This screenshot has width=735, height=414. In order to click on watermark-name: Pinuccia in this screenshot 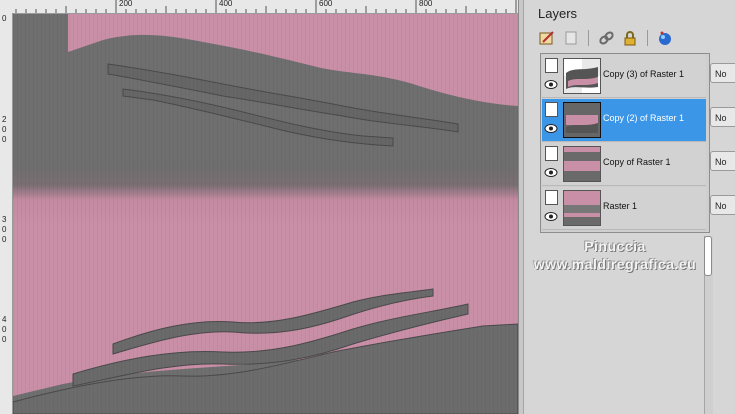, I will do `click(615, 246)`.